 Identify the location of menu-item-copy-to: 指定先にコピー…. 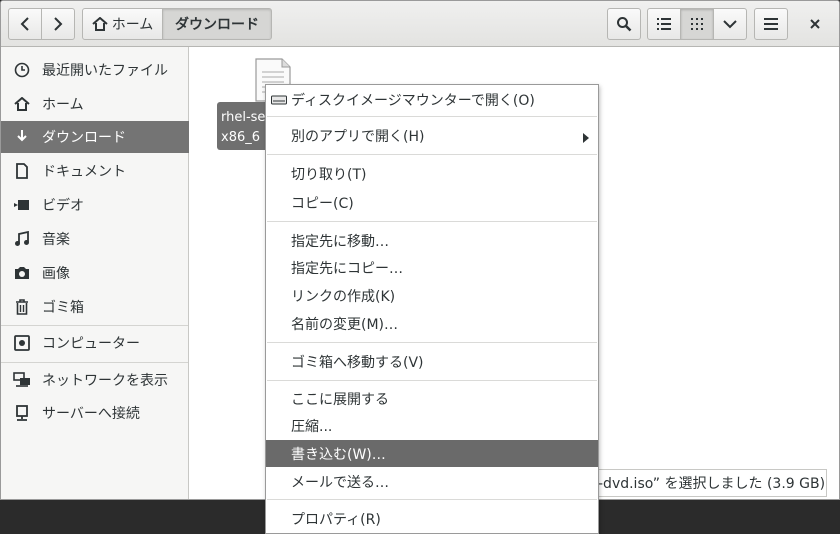
(432, 267).